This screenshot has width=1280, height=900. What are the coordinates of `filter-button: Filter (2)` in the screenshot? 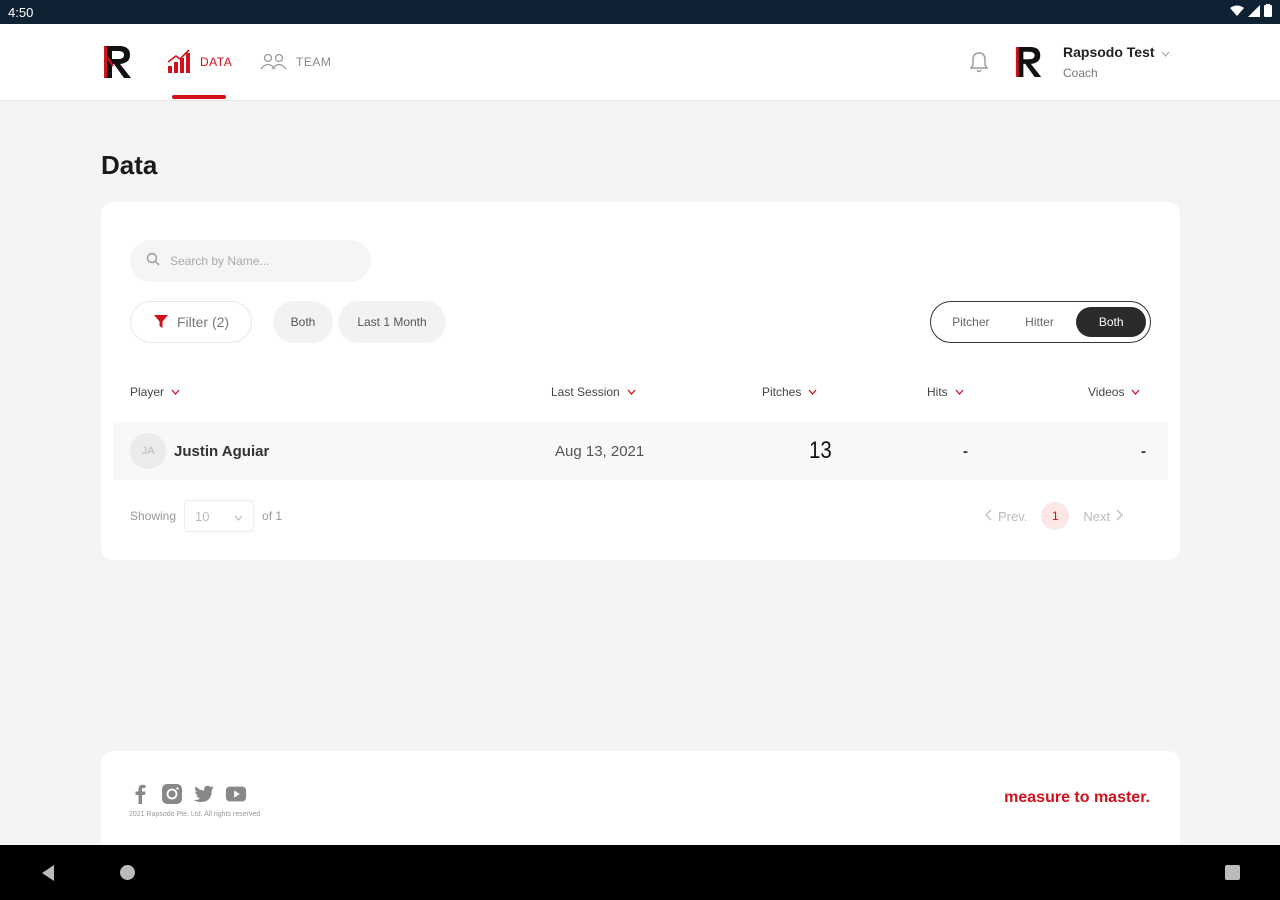 It's located at (191, 322).